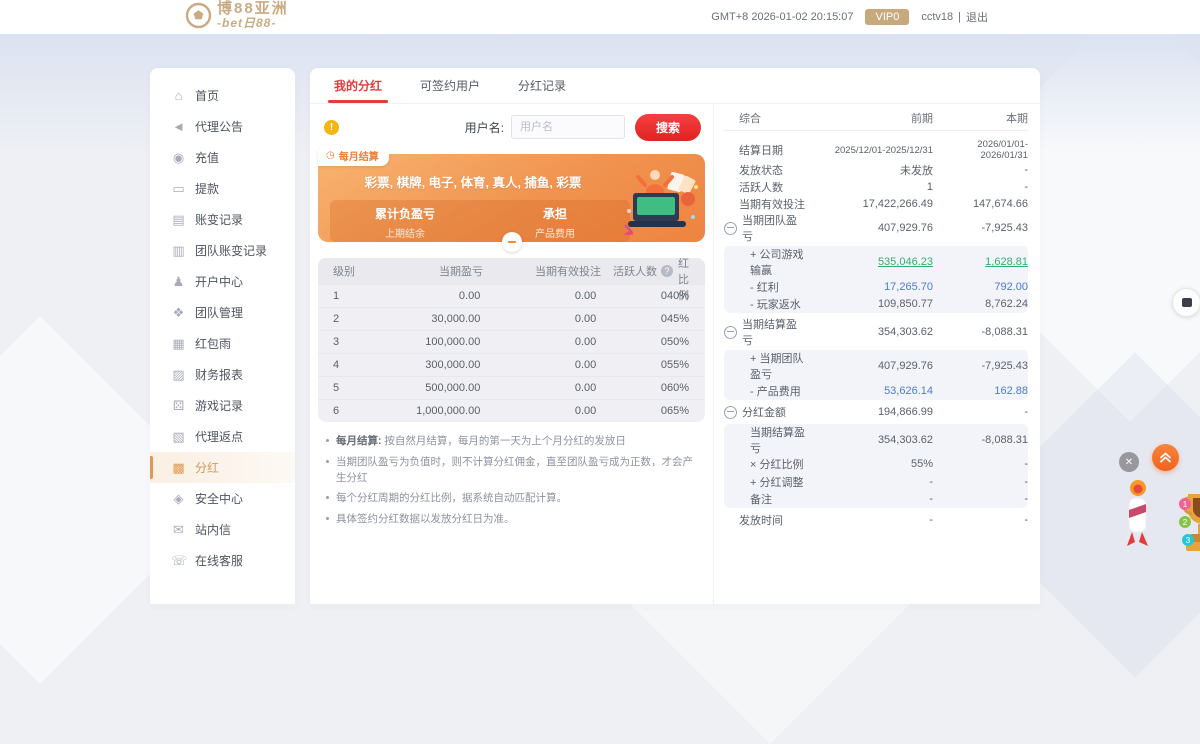 The width and height of the screenshot is (1200, 744). What do you see at coordinates (222, 250) in the screenshot?
I see `sidebar-item-team-account-changes: ▥ 团队账变记录` at bounding box center [222, 250].